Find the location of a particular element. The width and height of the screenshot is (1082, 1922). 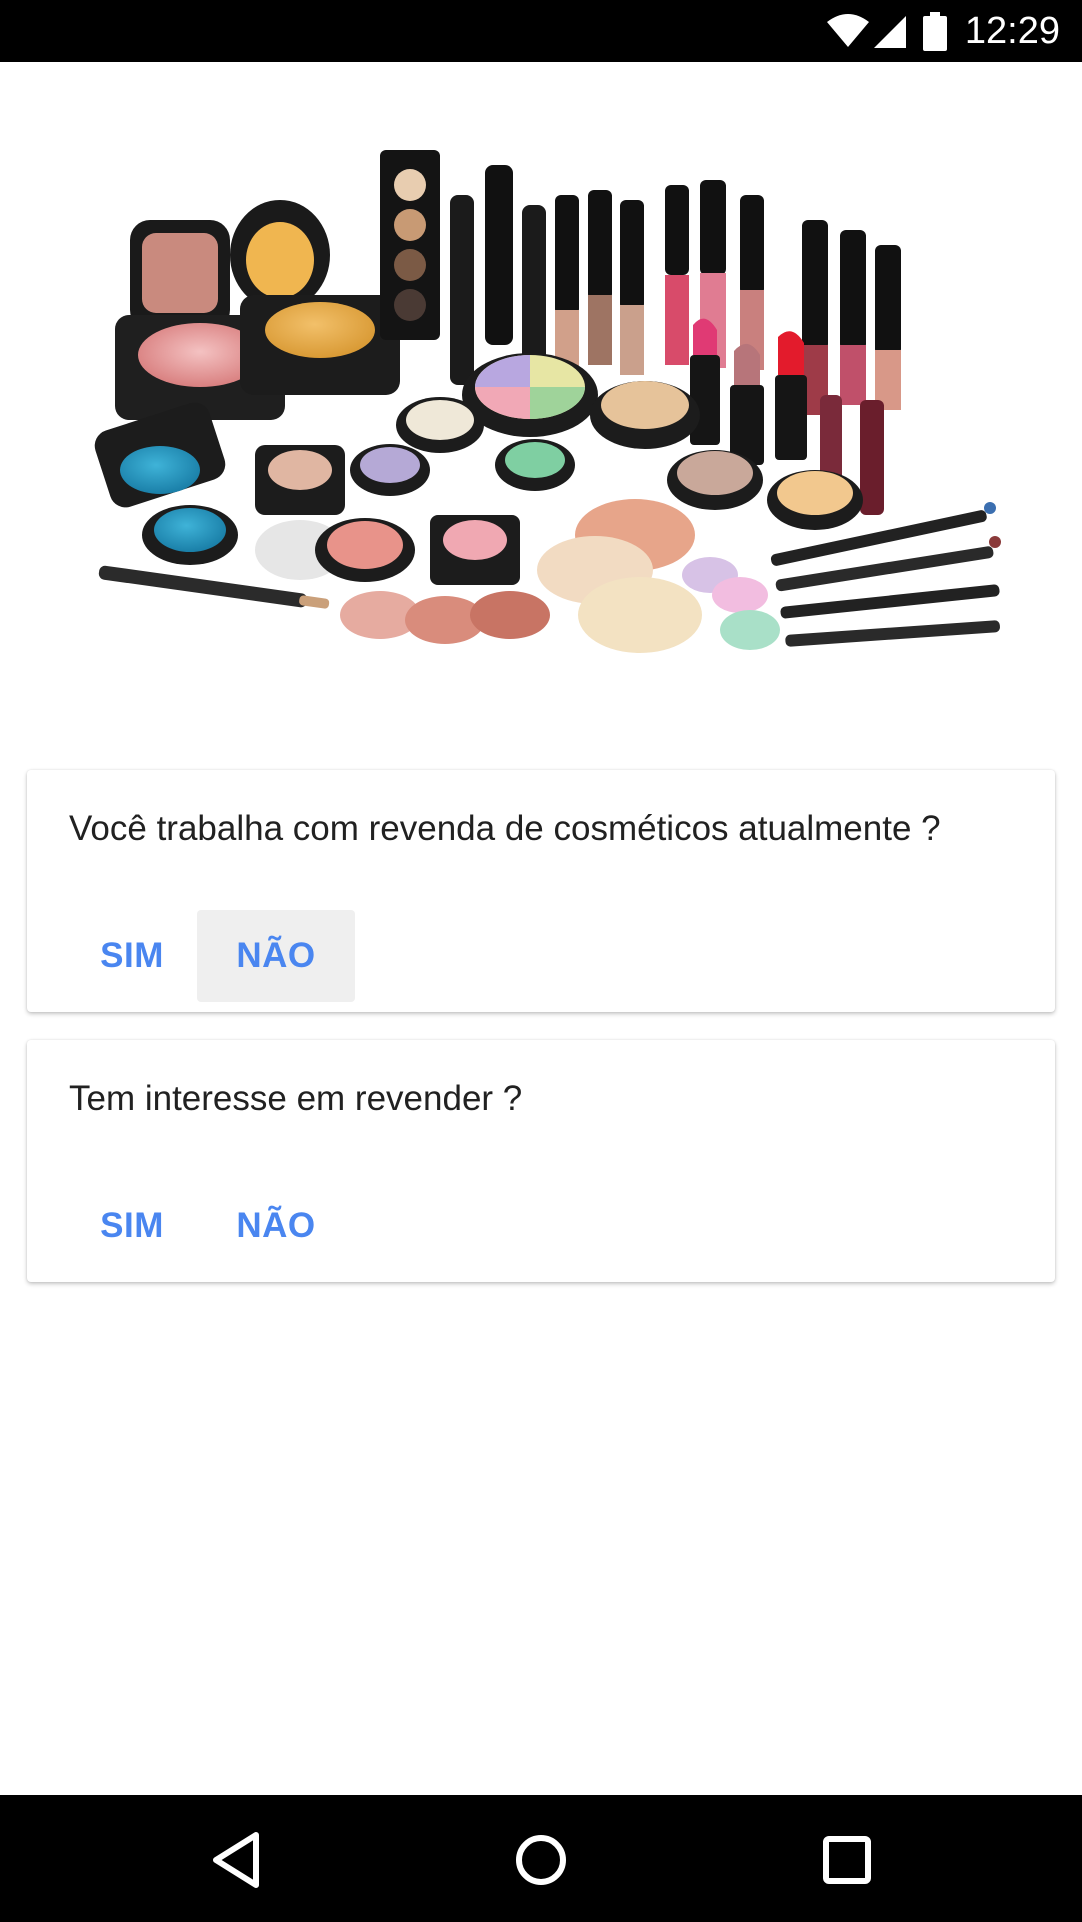

loose-powder-jar is located at coordinates (645, 415).